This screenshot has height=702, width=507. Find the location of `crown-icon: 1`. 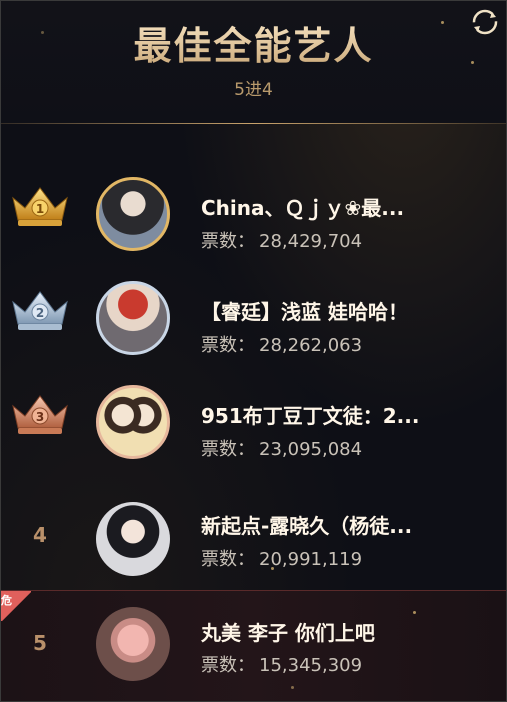

crown-icon: 1 is located at coordinates (40, 206).